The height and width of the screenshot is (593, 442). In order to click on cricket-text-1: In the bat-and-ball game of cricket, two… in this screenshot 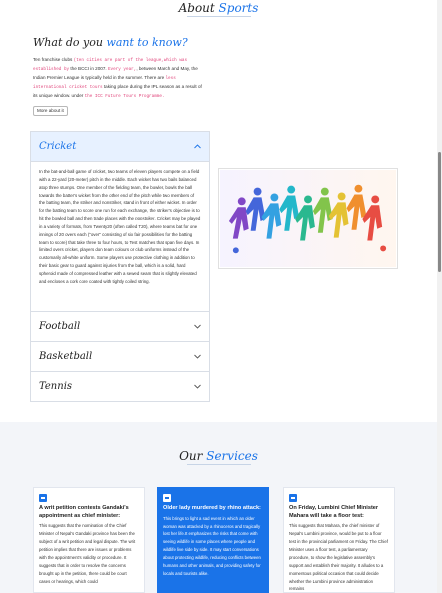, I will do `click(119, 195)`.